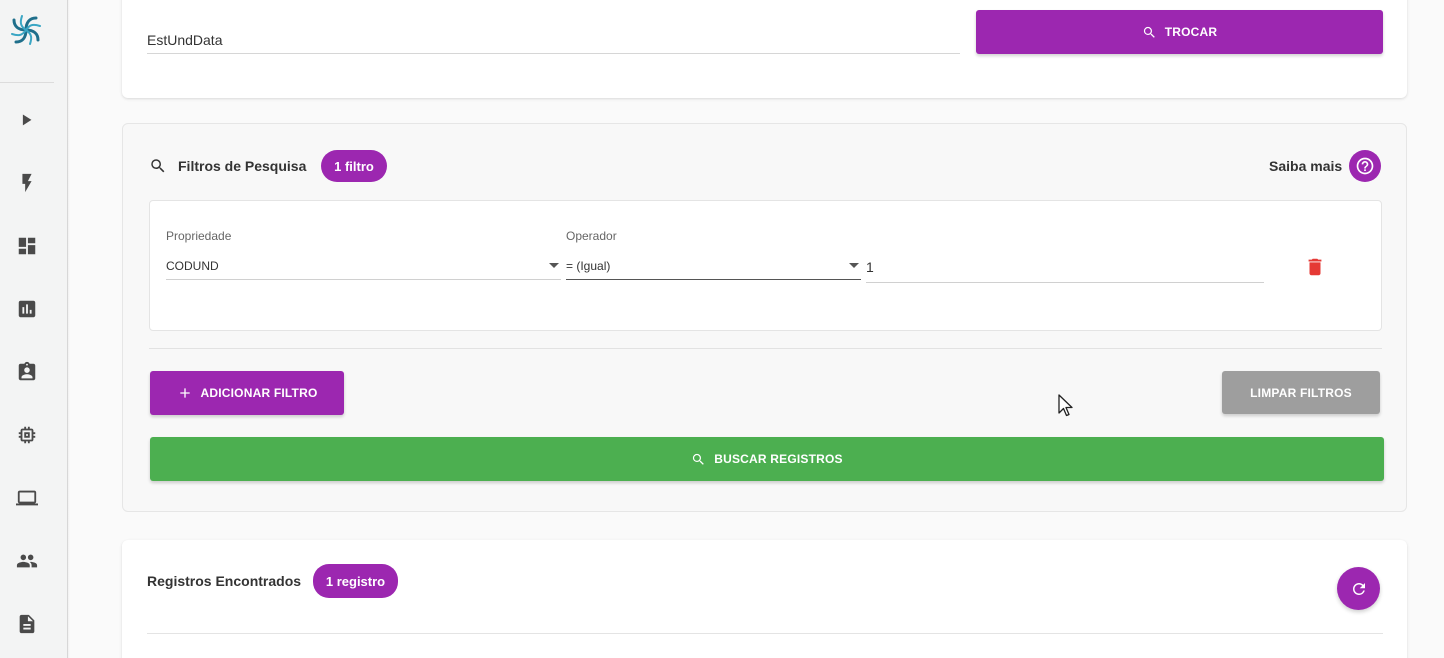 Image resolution: width=1444 pixels, height=658 pixels. I want to click on add-filter-button: ADICIONAR FILTRO, so click(247, 393).